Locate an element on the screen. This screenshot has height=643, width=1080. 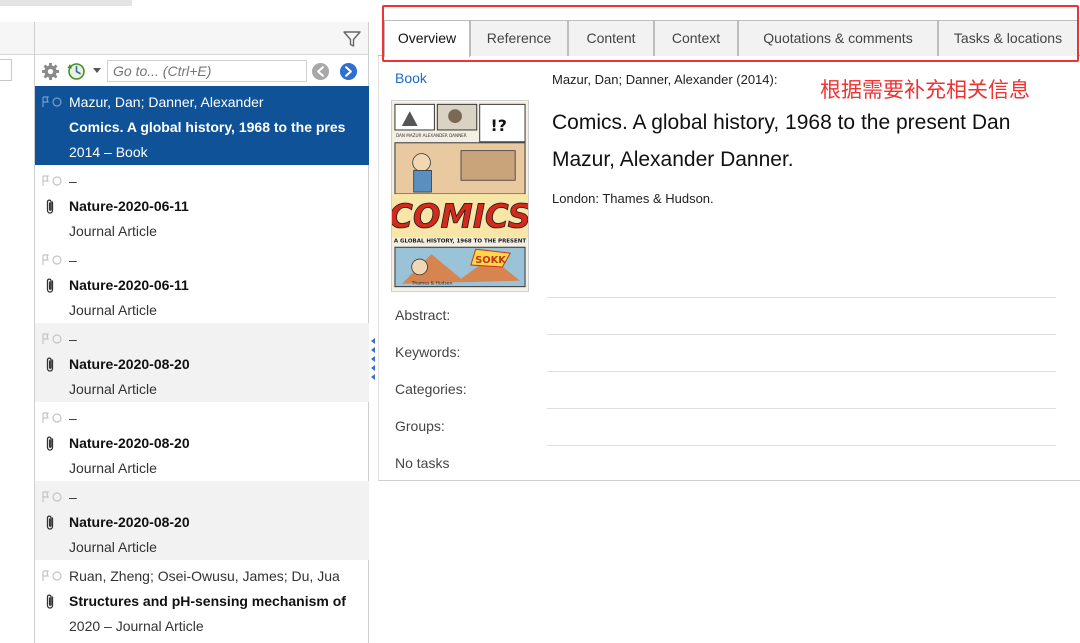
tab-tasks-locations: Tasks & locations is located at coordinates (1008, 38).